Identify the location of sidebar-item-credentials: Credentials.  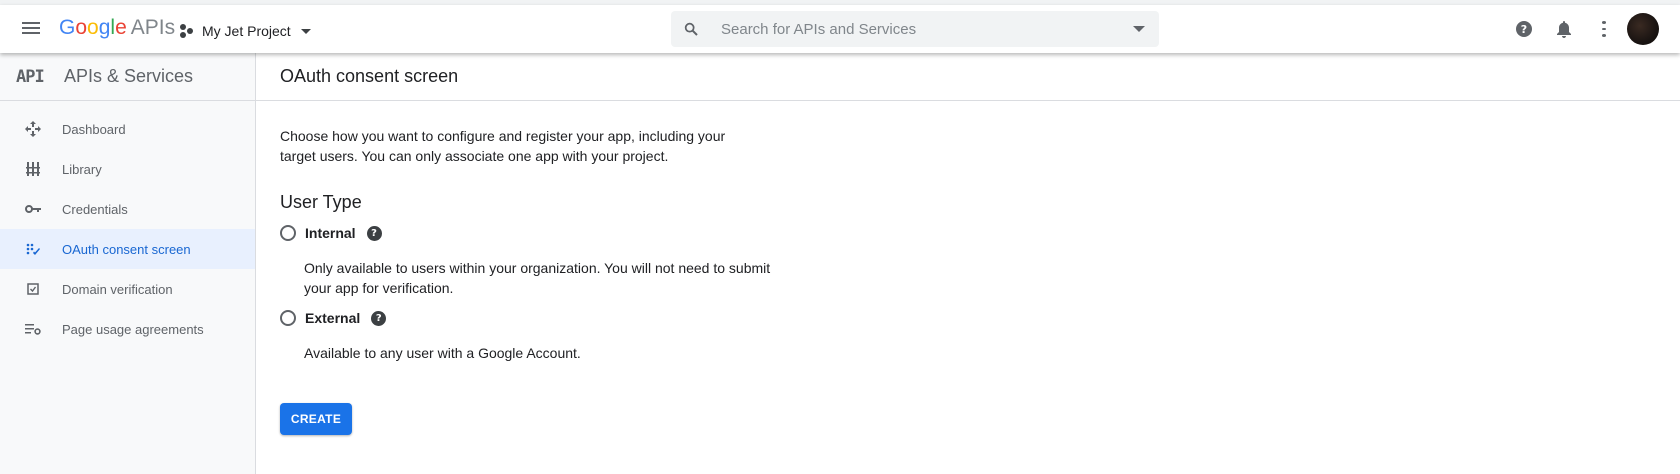
(127, 209).